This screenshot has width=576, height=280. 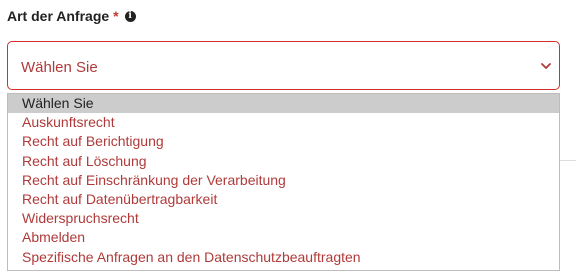 What do you see at coordinates (283, 104) in the screenshot?
I see `option-waehlen-sie: Wählen Sie` at bounding box center [283, 104].